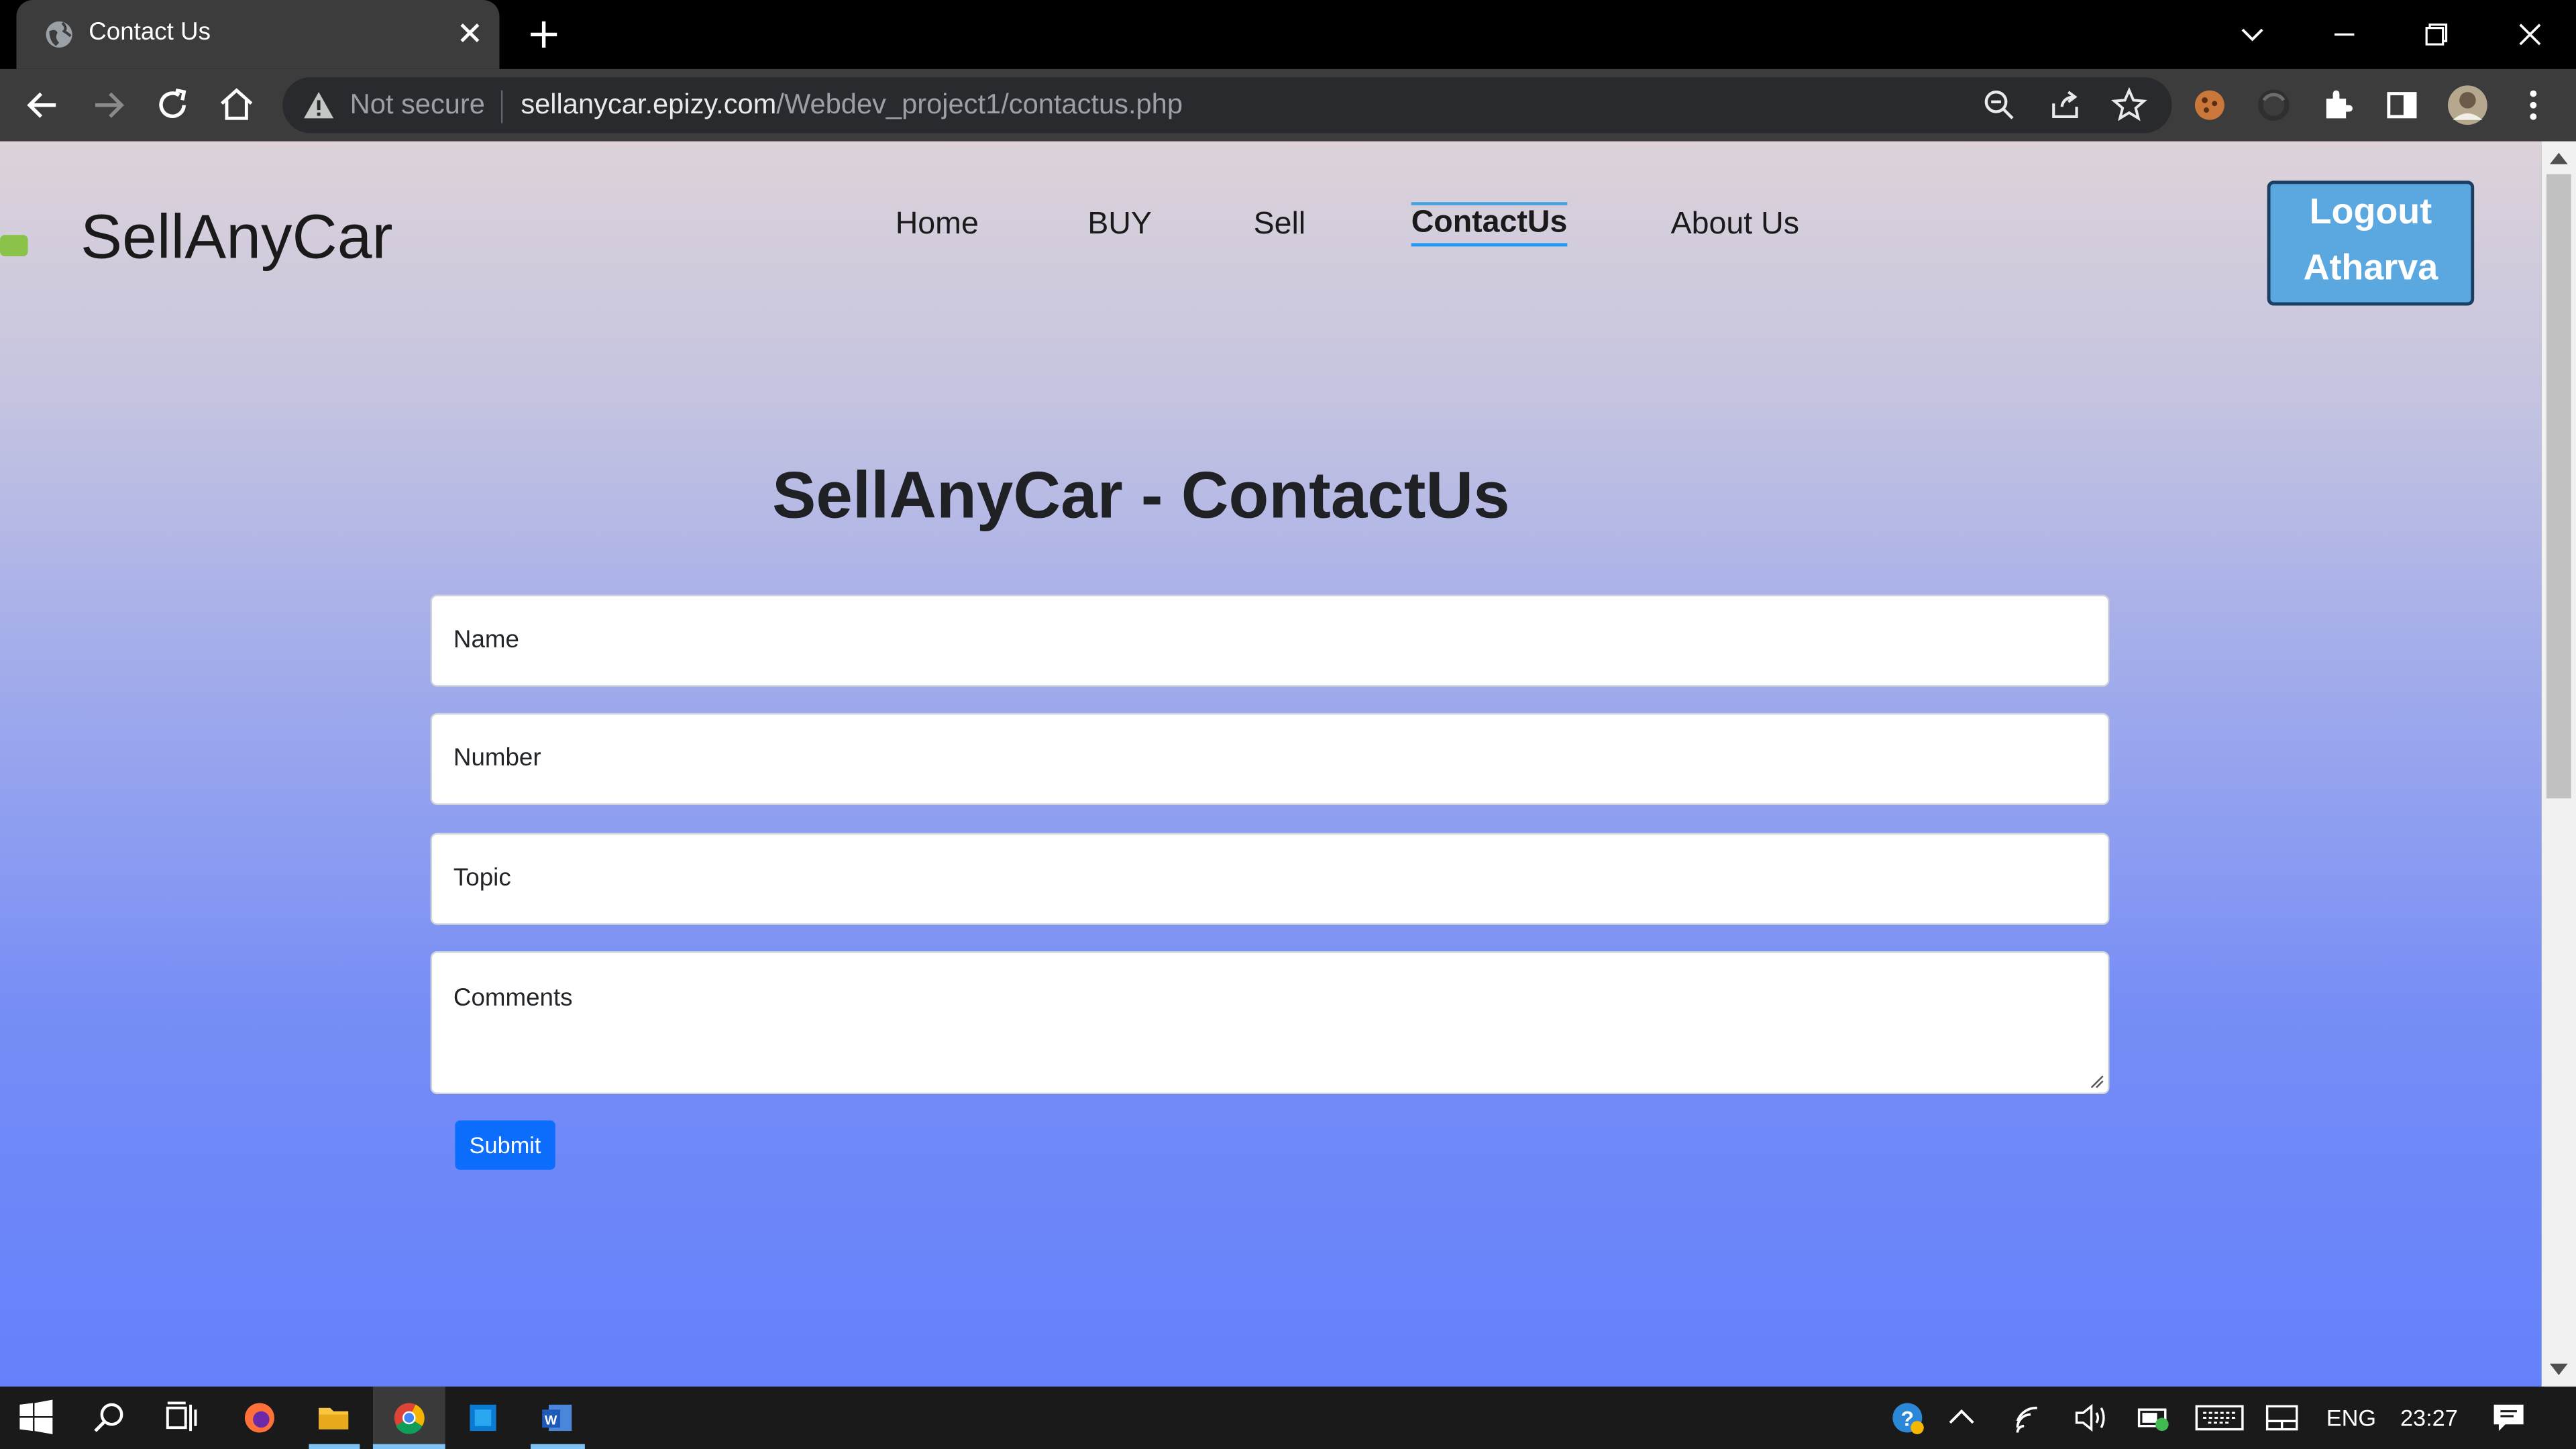  What do you see at coordinates (2219, 1418) in the screenshot?
I see `touch-keyboard-icon` at bounding box center [2219, 1418].